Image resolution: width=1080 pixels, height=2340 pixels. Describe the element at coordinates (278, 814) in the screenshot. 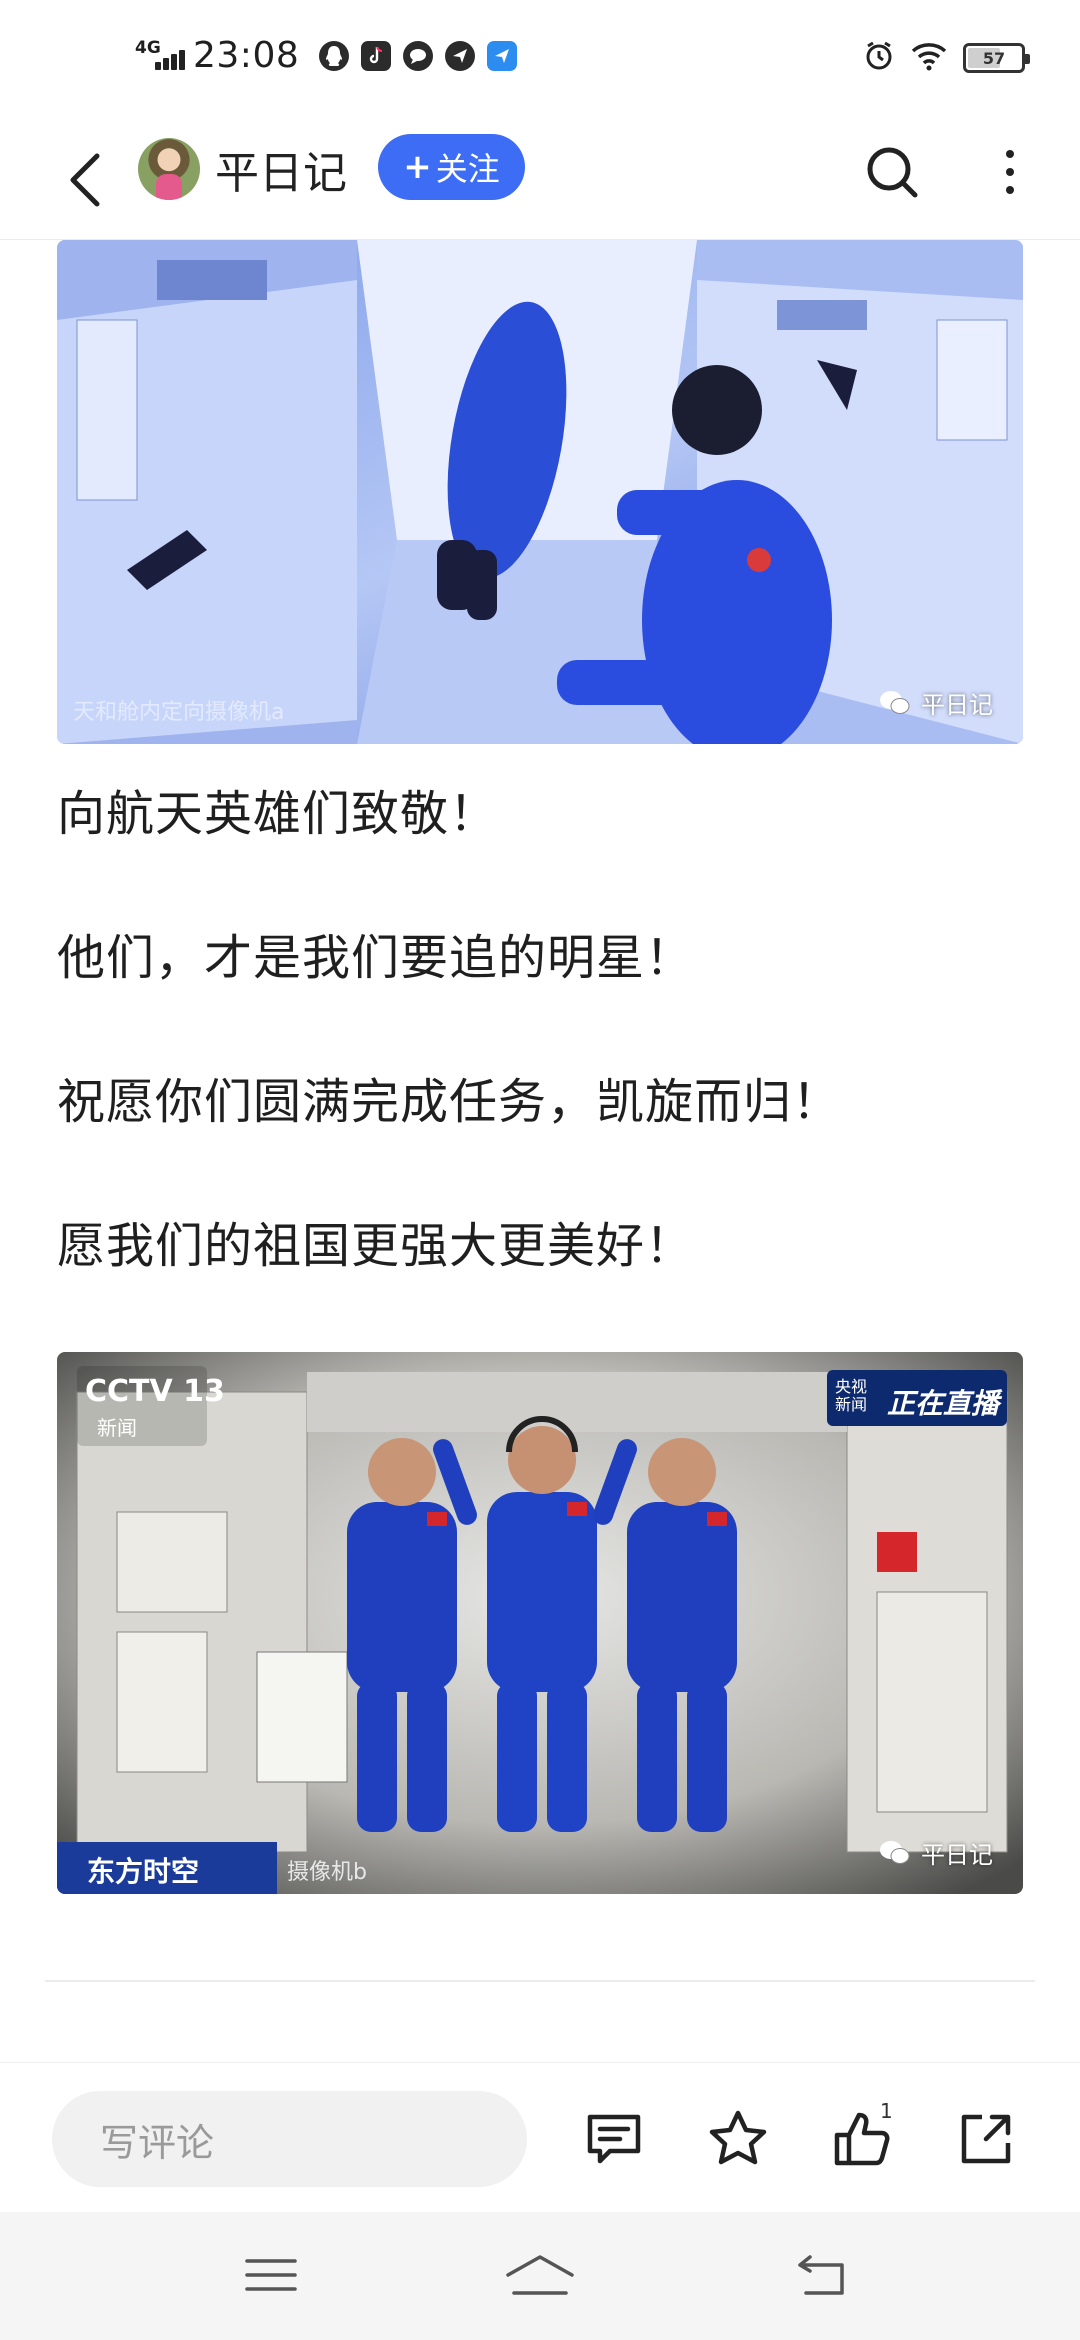

I see `article-paragraph: 向航天英雄们致敬！` at that location.